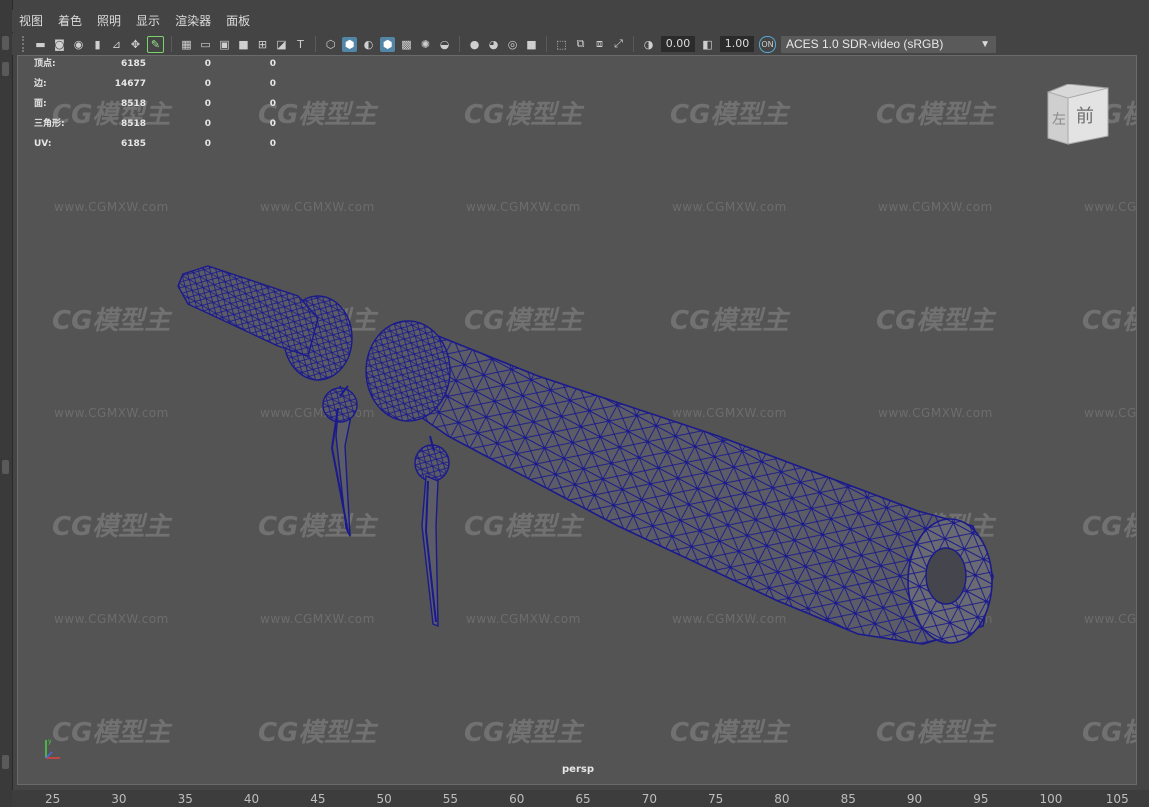  I want to click on bookmark-icon: ▮, so click(97, 44).